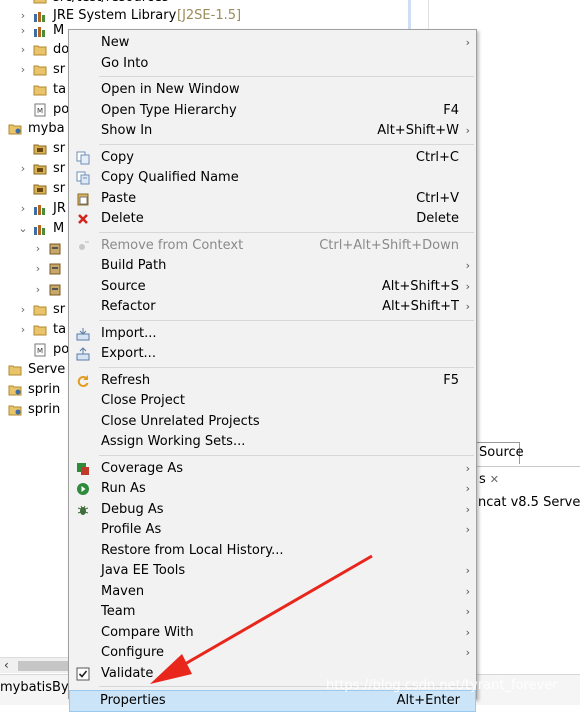 This screenshot has height=712, width=580. I want to click on menu-item-configure: Configure ›, so click(272, 653).